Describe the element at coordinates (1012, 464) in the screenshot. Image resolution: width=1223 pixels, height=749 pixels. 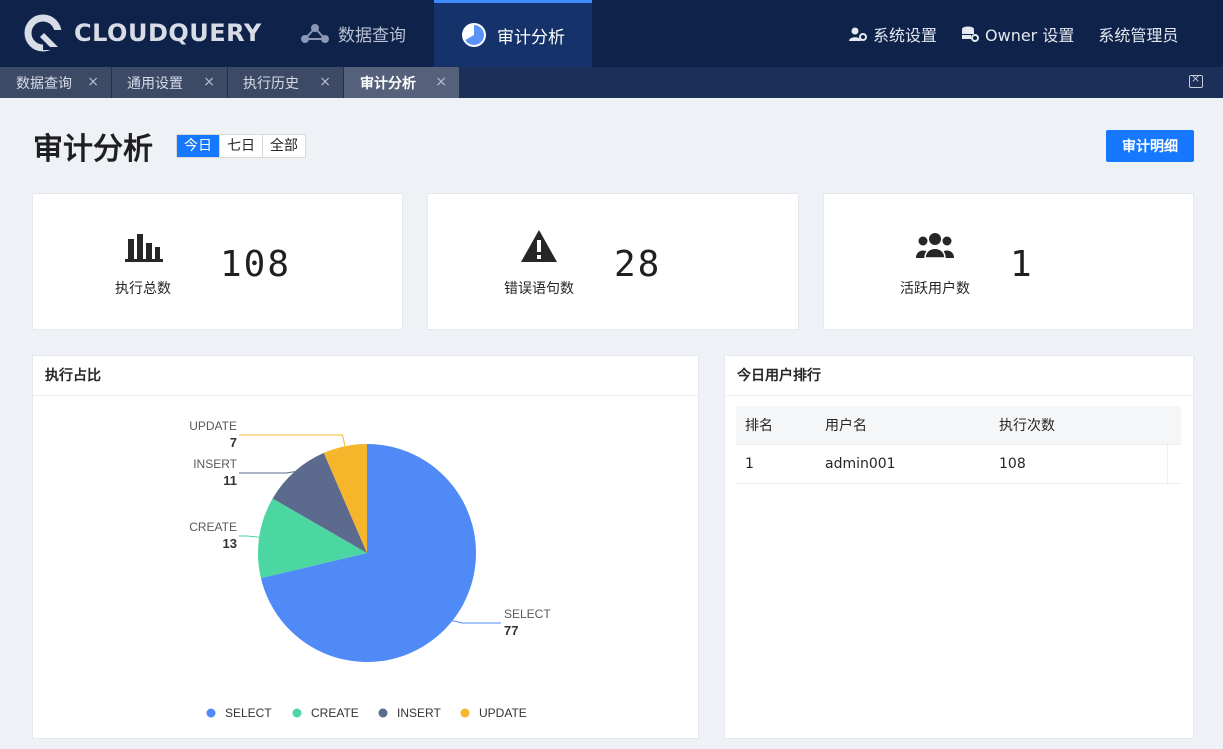
I see `count-cell: 108` at that location.